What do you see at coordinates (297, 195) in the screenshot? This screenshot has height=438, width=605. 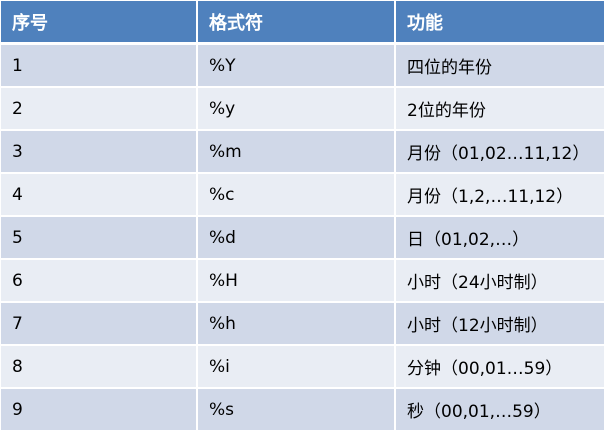 I see `row-format-cell: %c` at bounding box center [297, 195].